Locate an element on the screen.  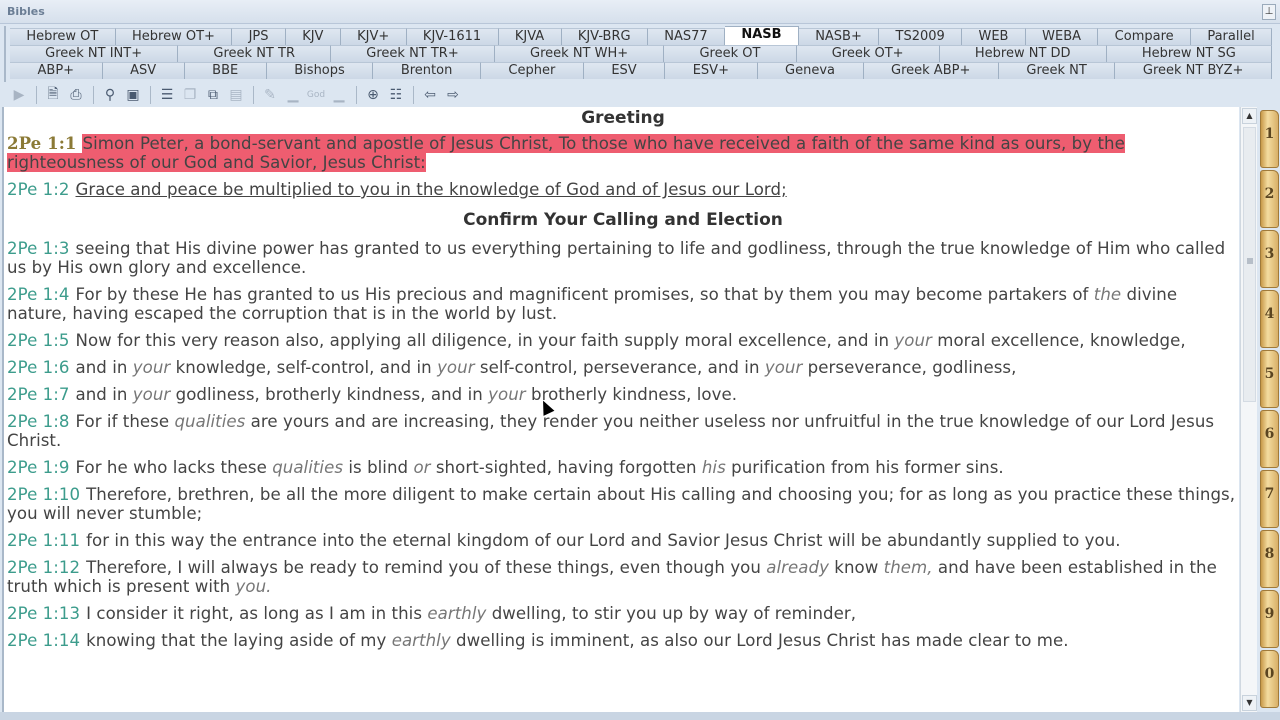
tab-kjv-1611: KJV-1611 is located at coordinates (452, 36).